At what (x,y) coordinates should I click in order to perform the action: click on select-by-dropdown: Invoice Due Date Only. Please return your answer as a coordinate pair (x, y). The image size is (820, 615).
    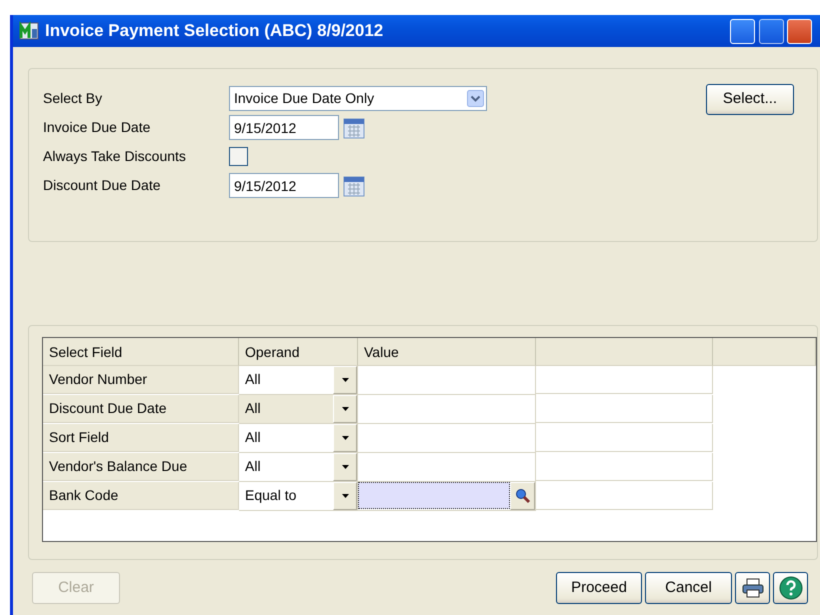
    Looking at the image, I should click on (358, 98).